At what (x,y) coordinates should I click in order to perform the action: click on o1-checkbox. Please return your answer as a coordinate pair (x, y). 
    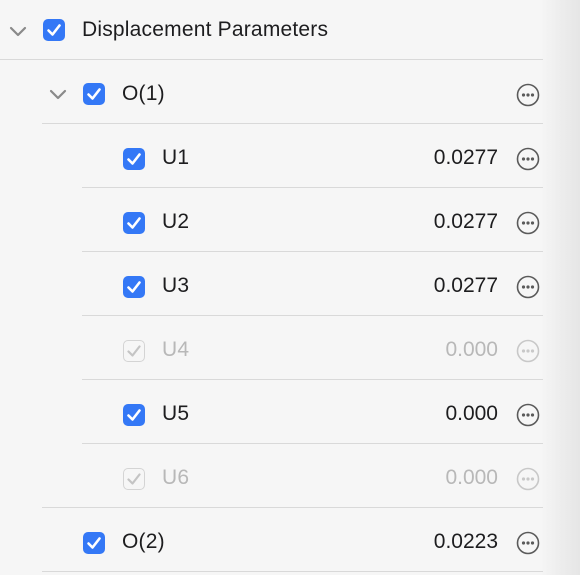
    Looking at the image, I should click on (94, 94).